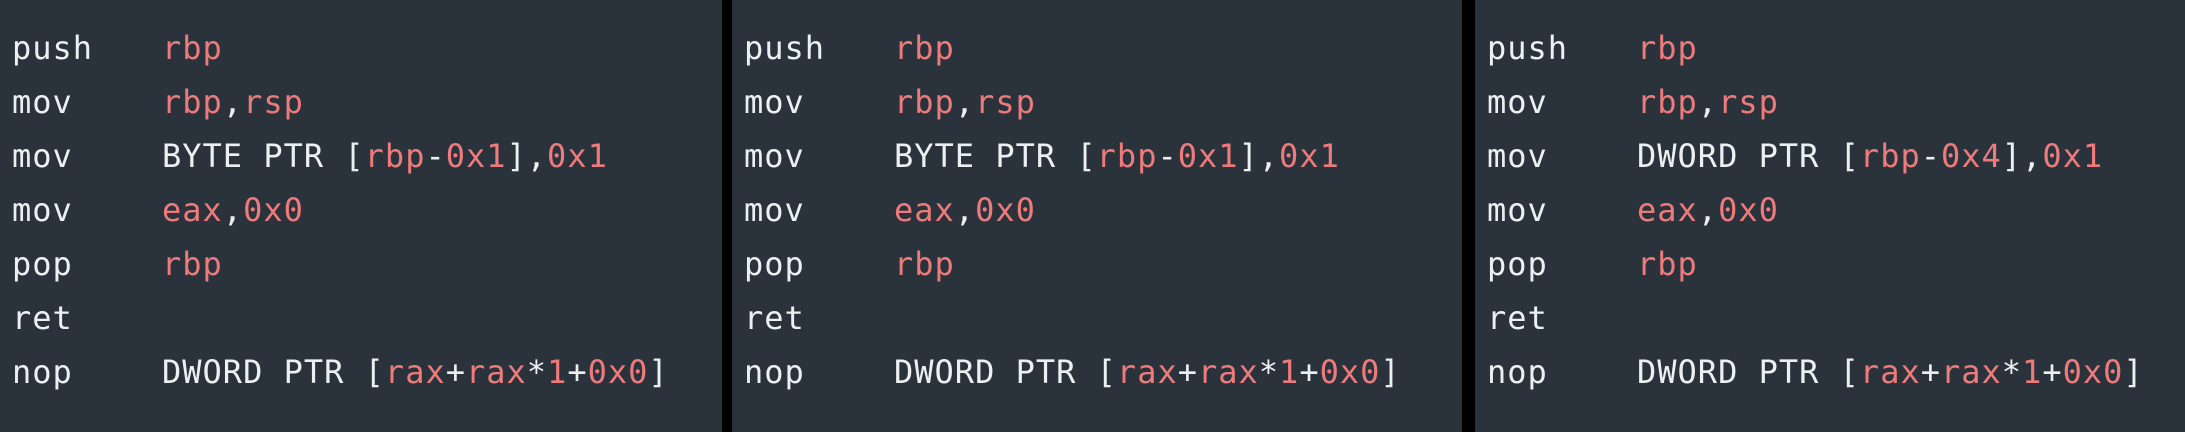 The image size is (2185, 432). I want to click on instruction-operands: BYTE PTR [rbp-0x1],0x1, so click(385, 156).